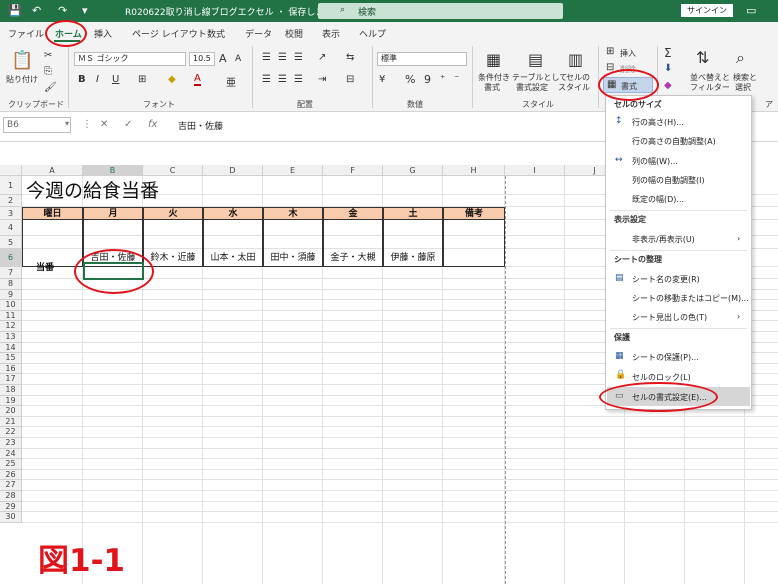 The width and height of the screenshot is (778, 584). I want to click on row-header: 13, so click(11, 337).